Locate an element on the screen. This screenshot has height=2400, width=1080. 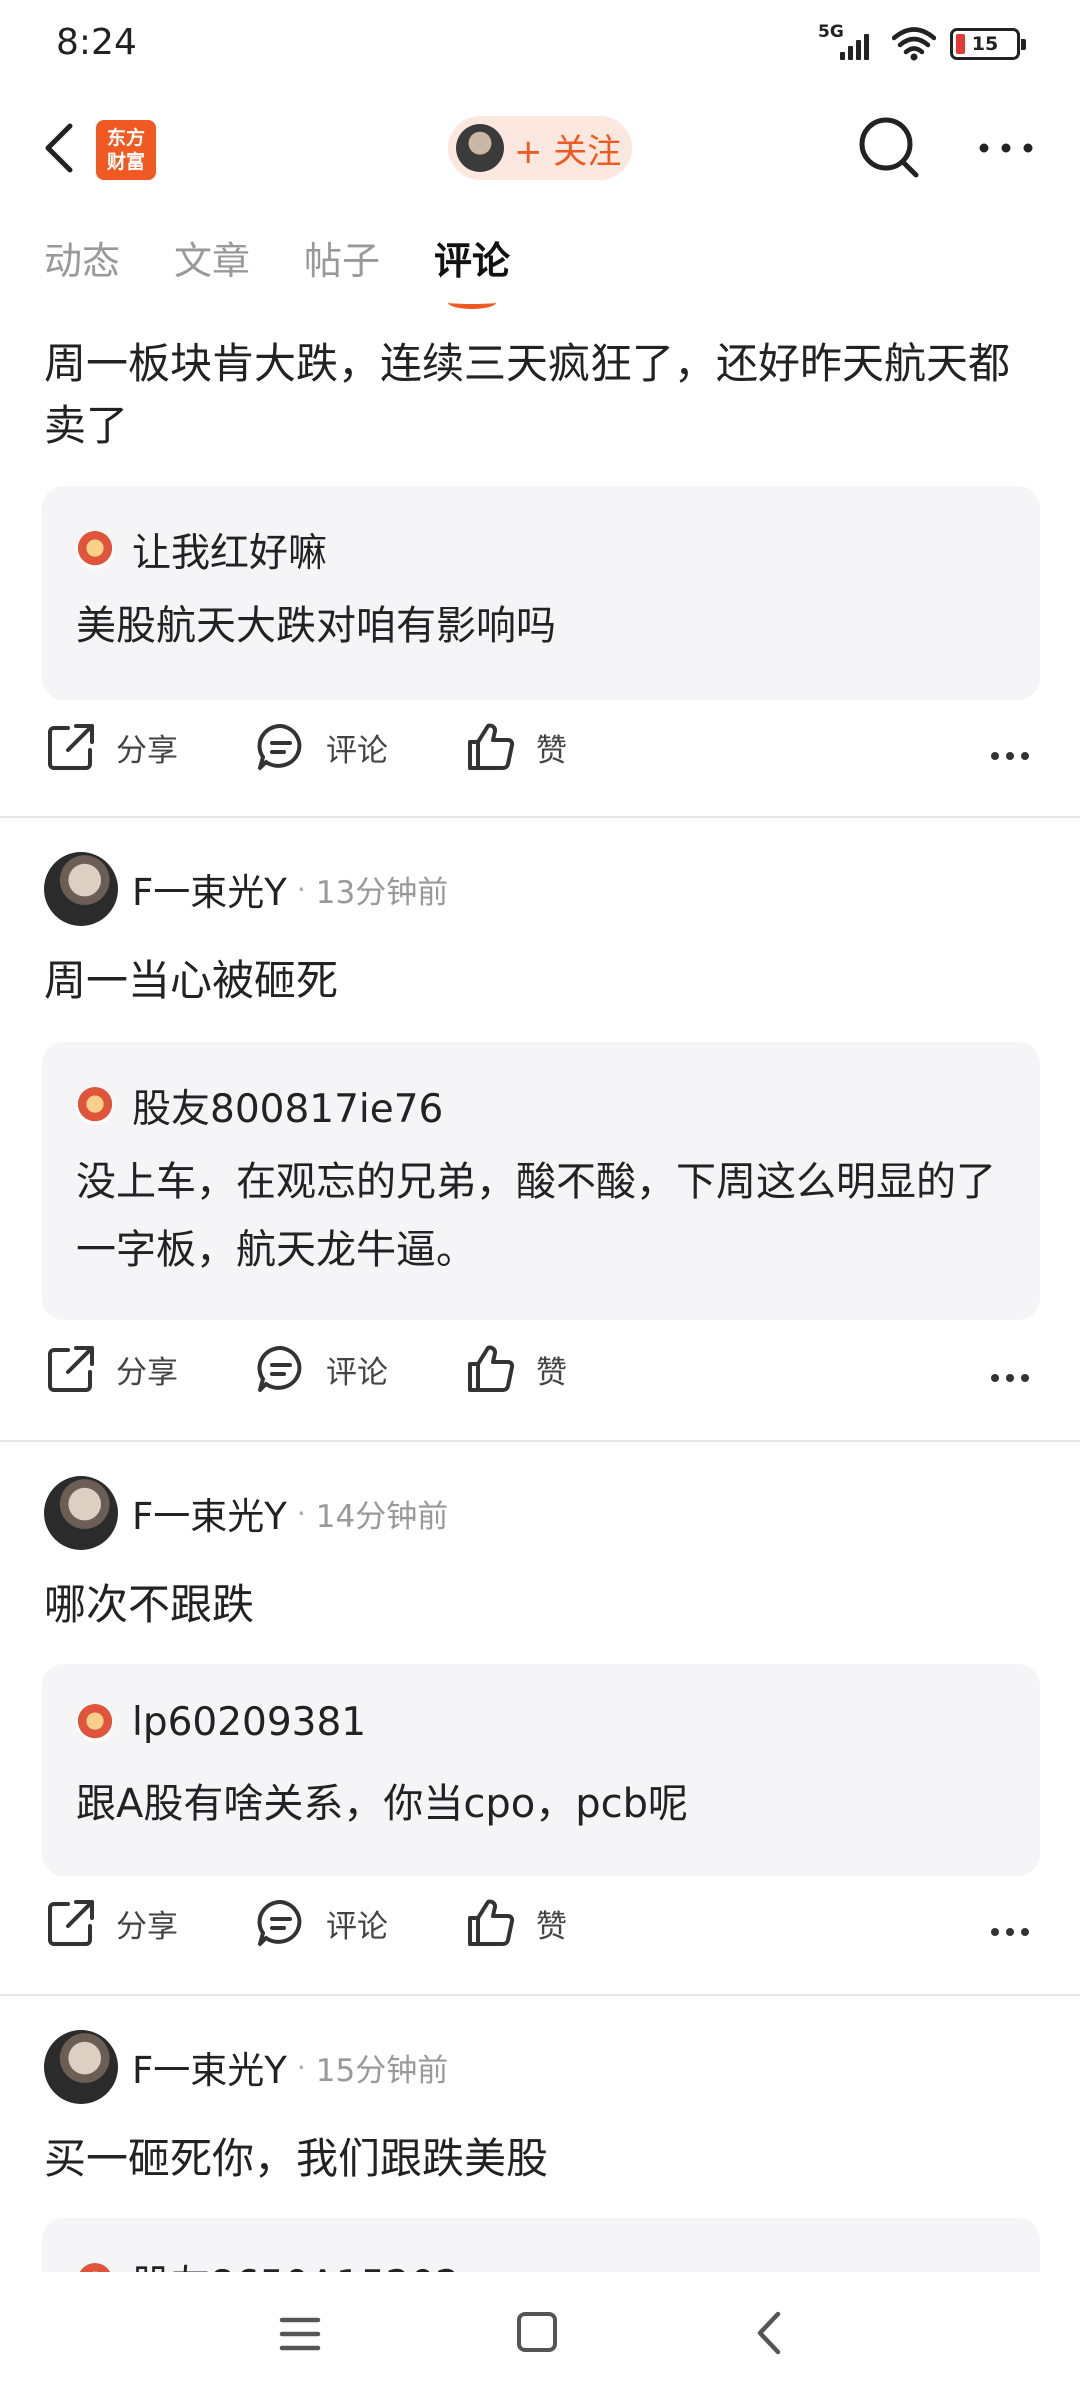
system-back-icon is located at coordinates (769, 2333).